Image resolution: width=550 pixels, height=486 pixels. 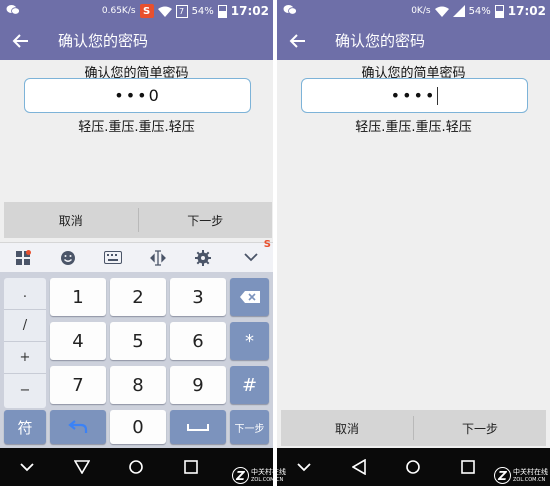 I want to click on key-4: 4, so click(x=78, y=341).